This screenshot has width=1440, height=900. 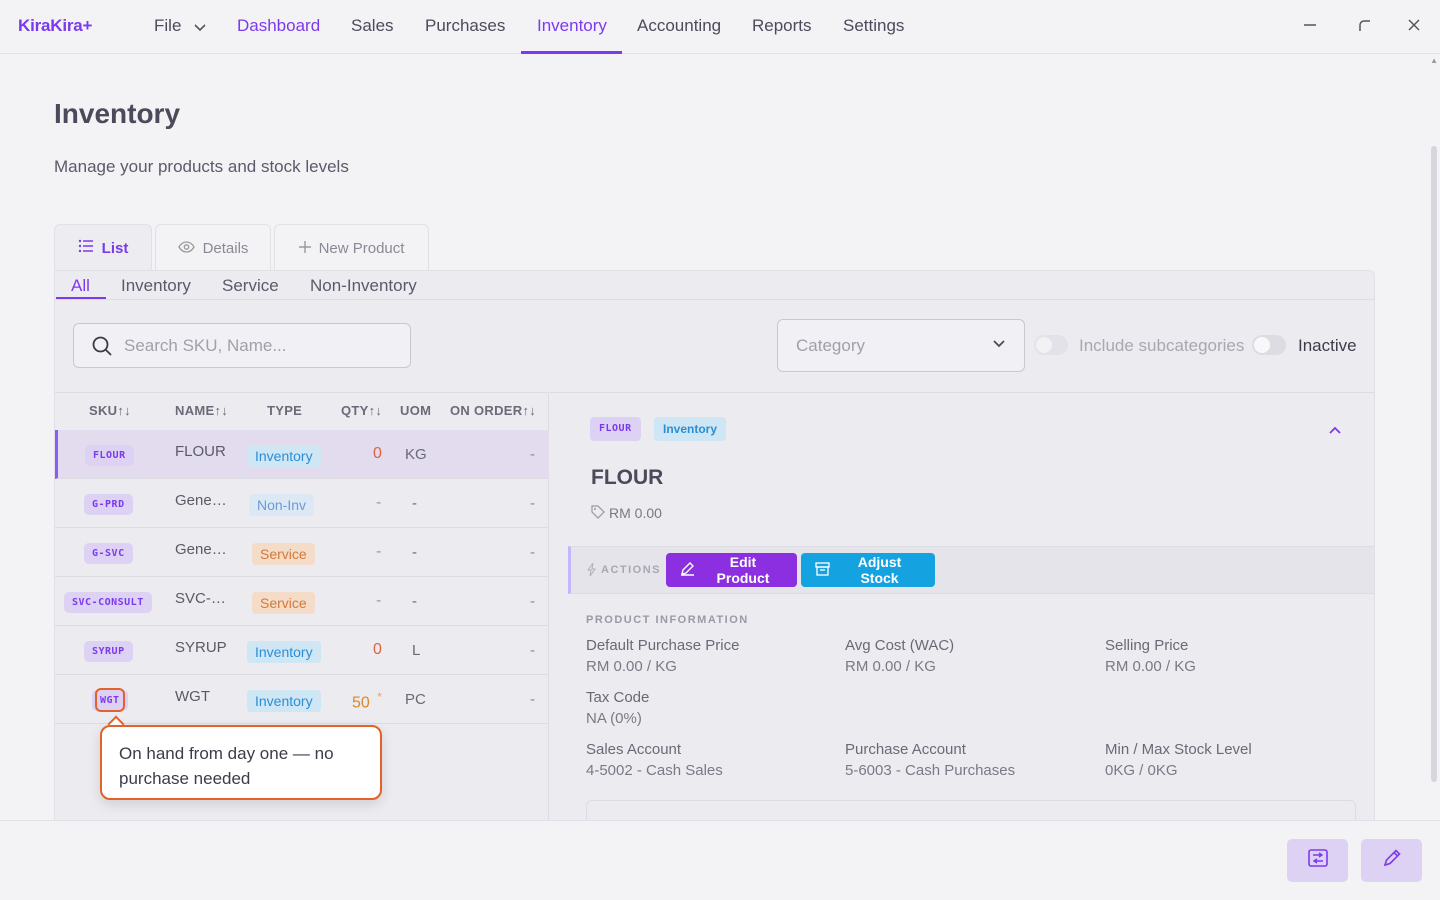 I want to click on file-menu: File, so click(x=180, y=26).